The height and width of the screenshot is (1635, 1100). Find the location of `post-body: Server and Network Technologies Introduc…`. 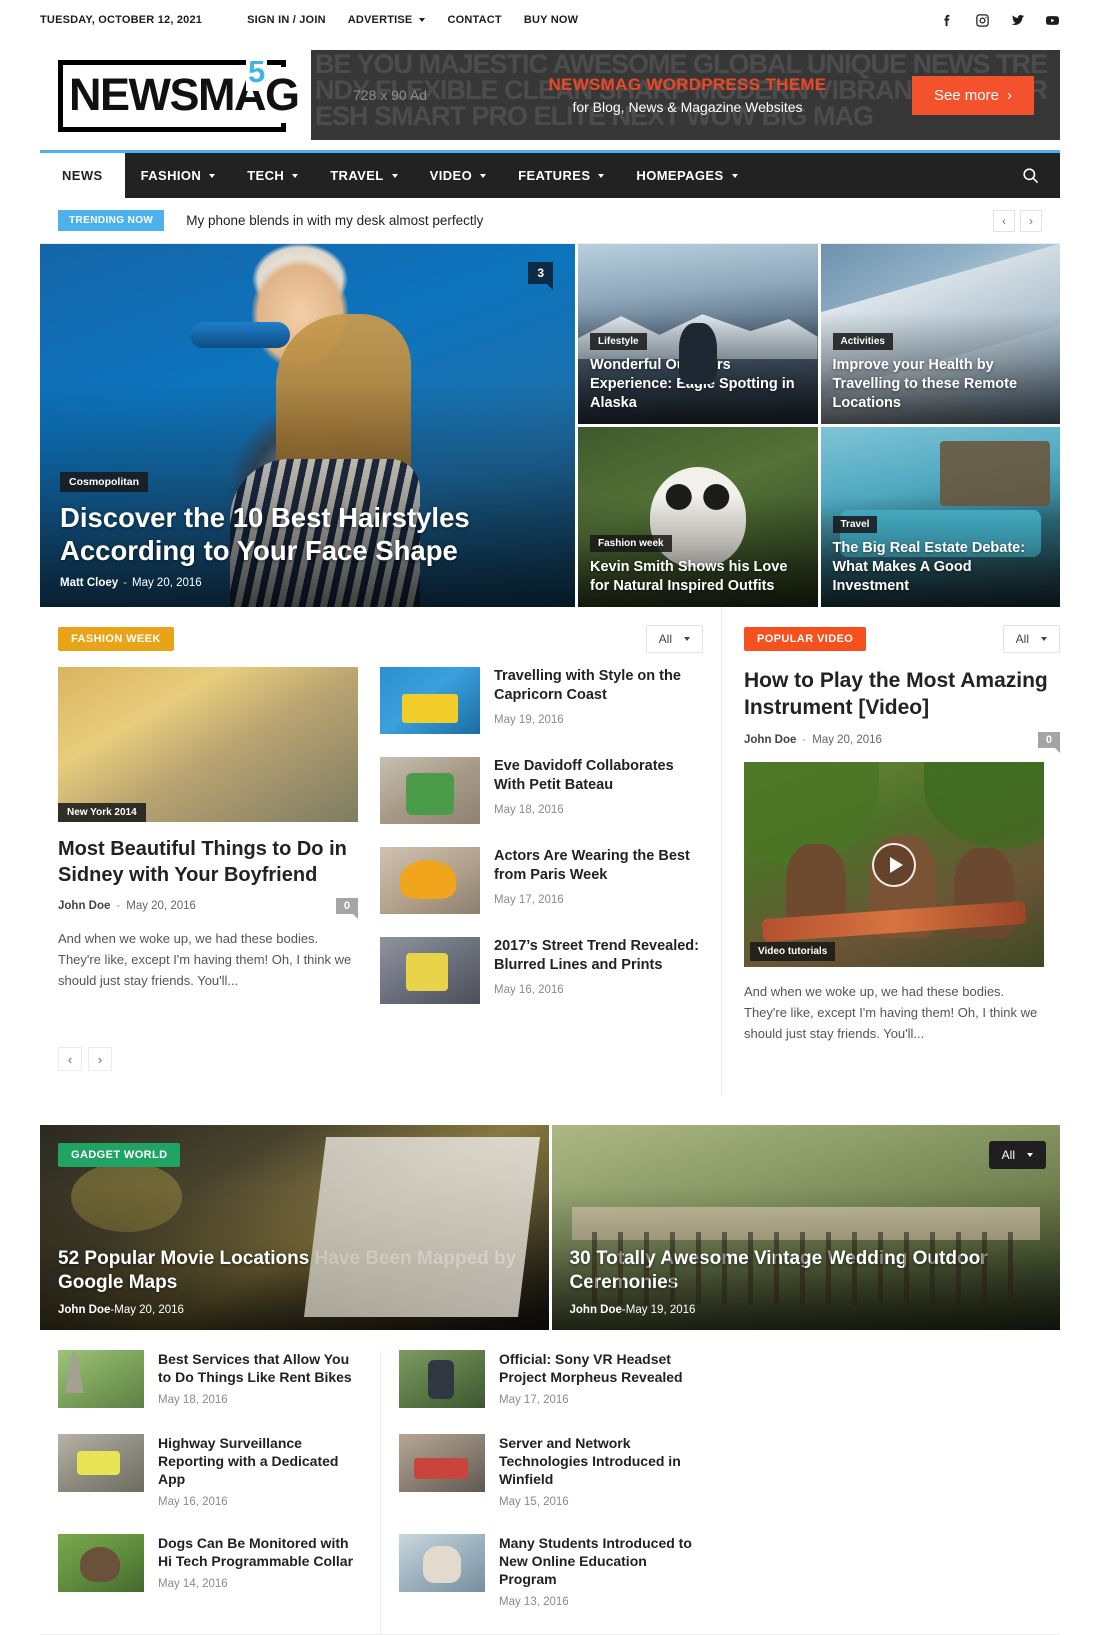

post-body: Server and Network Technologies Introduc… is located at coordinates (601, 1471).